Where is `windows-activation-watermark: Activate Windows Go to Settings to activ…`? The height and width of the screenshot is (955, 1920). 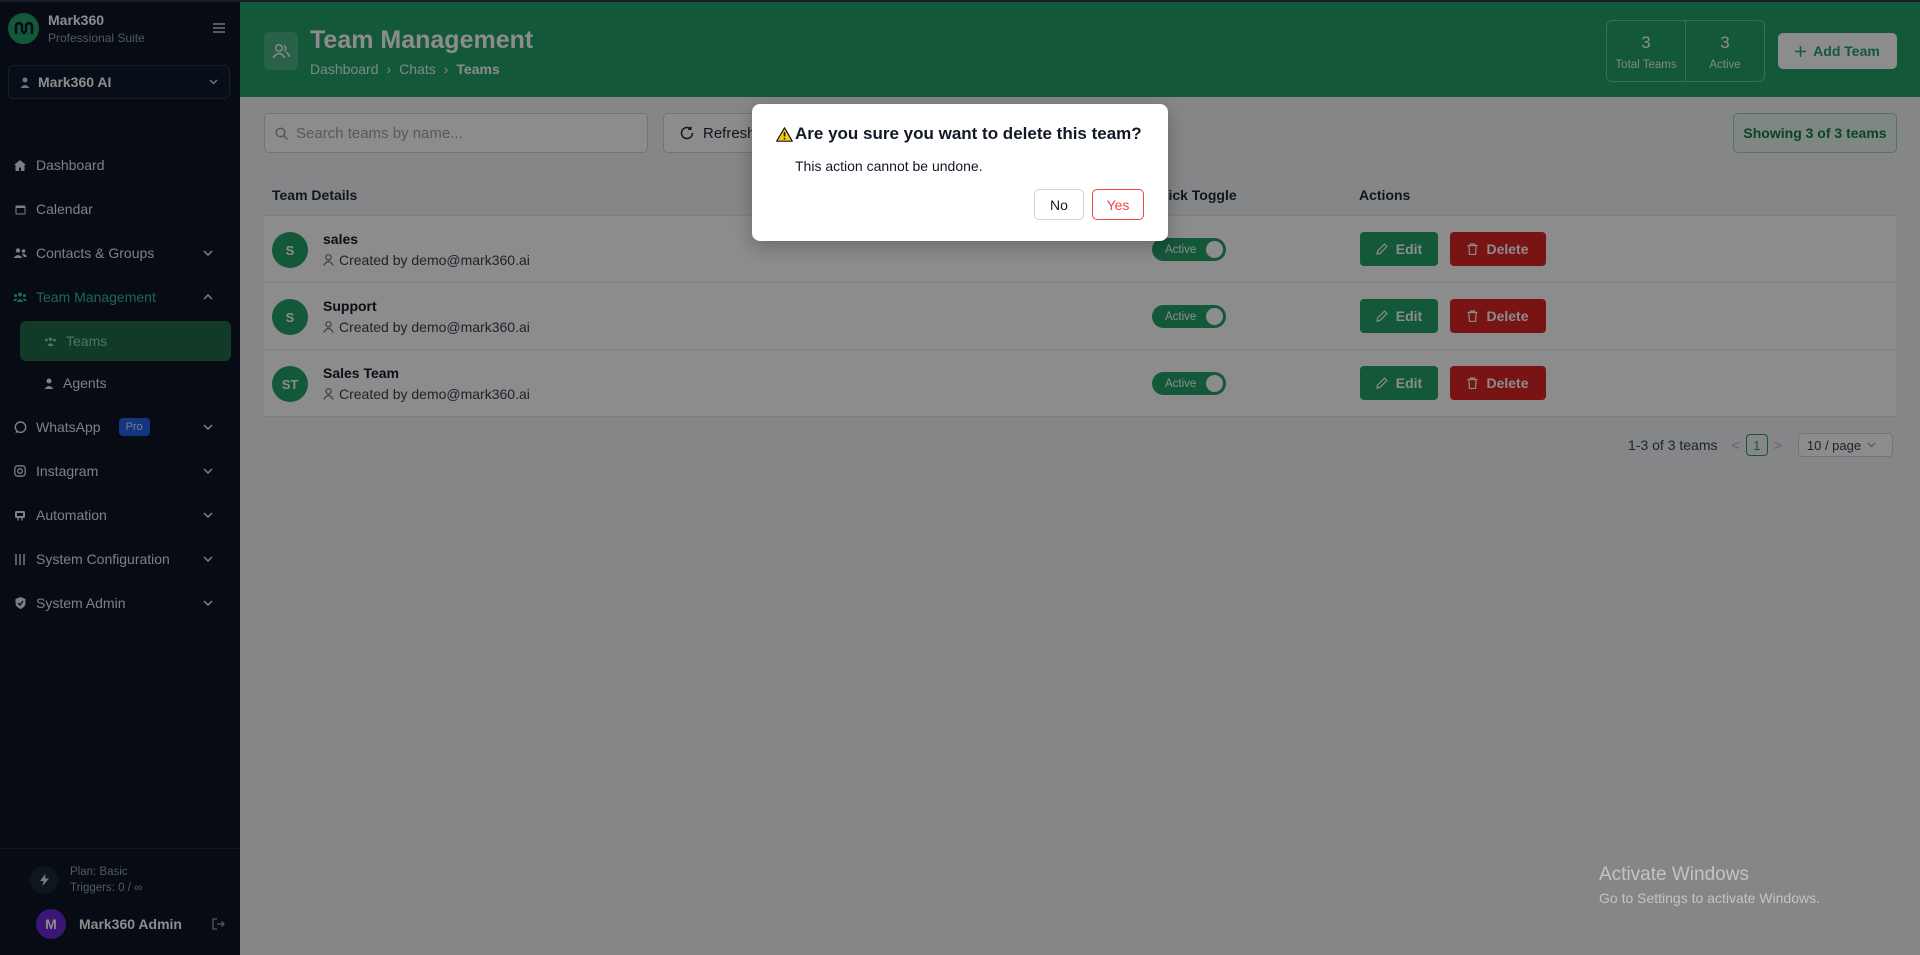
windows-activation-watermark: Activate Windows Go to Settings to activ… is located at coordinates (1709, 885).